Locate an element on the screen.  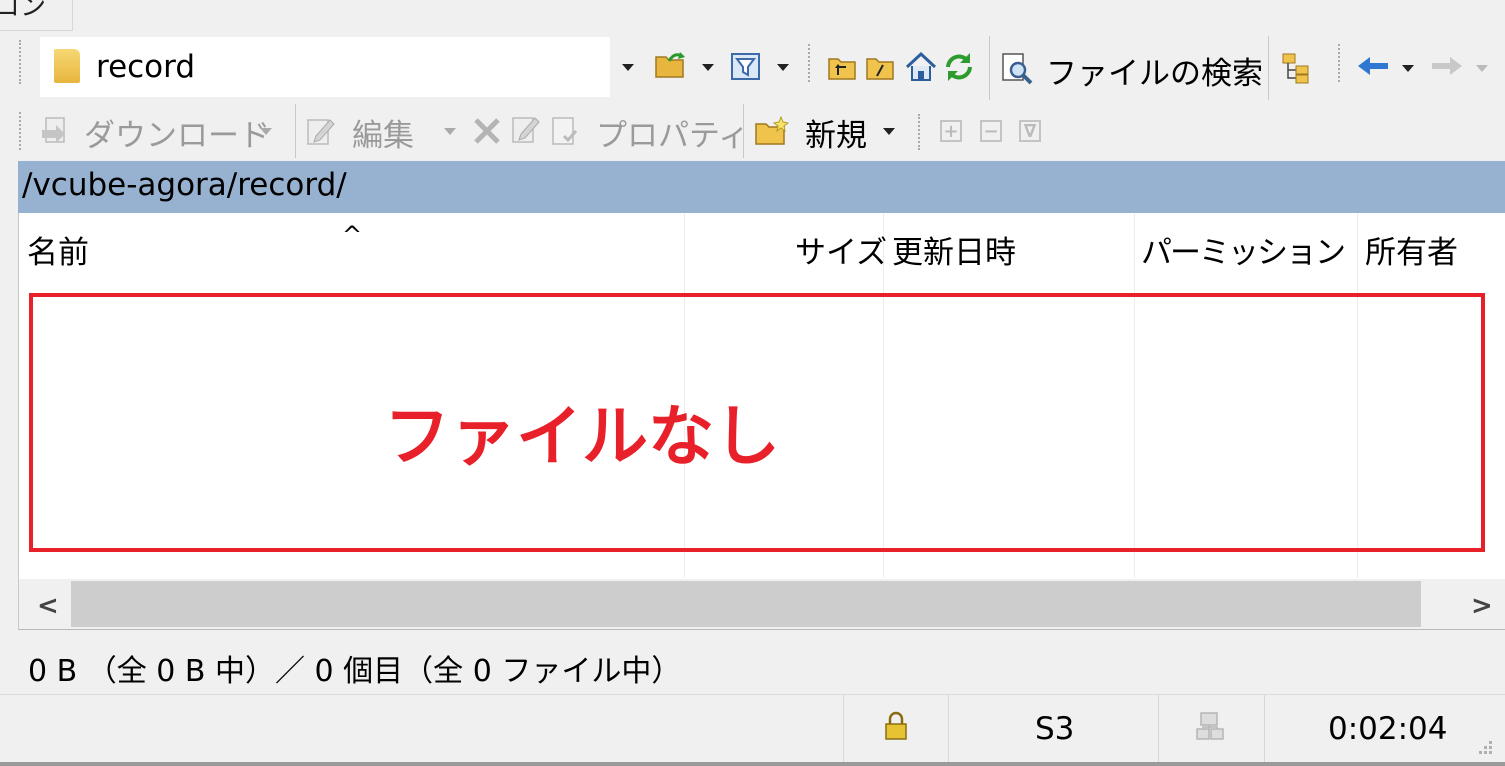
path-bar: /vcube-agora/record/ is located at coordinates (761, 187).